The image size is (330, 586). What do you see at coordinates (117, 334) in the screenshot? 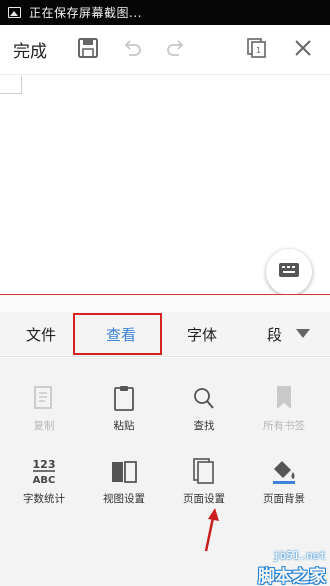
I see `tab-highlight-box` at bounding box center [117, 334].